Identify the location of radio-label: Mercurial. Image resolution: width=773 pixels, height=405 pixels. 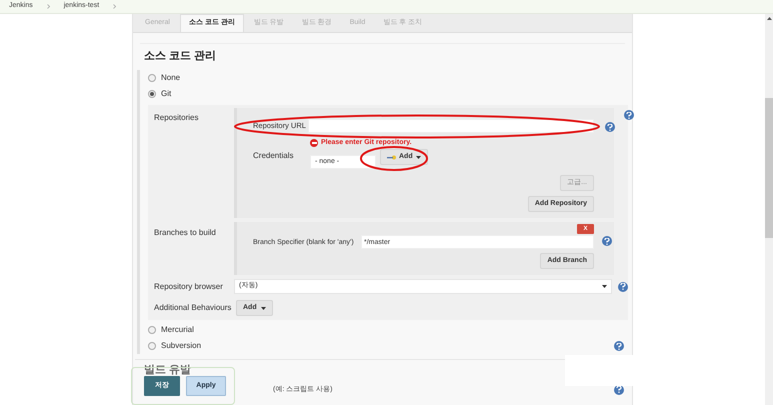
(177, 330).